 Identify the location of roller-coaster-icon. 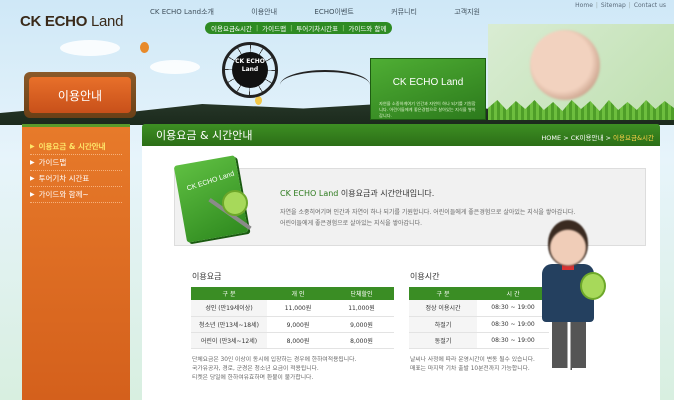
(325, 85).